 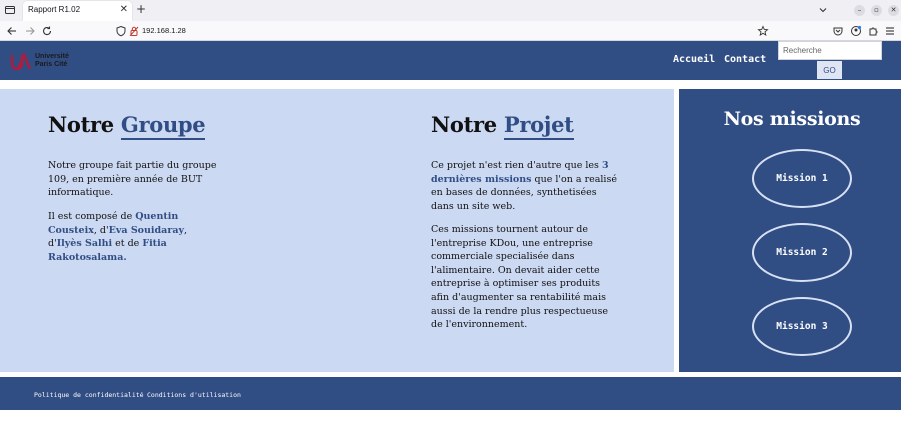 I want to click on projet-heading: Notre Projet, so click(x=502, y=126).